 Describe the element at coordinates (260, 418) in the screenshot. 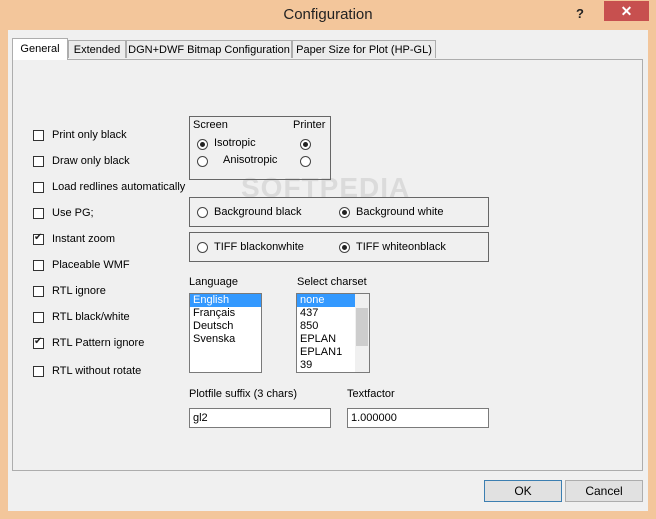

I see `plotfile-suffix-input: gl2` at that location.